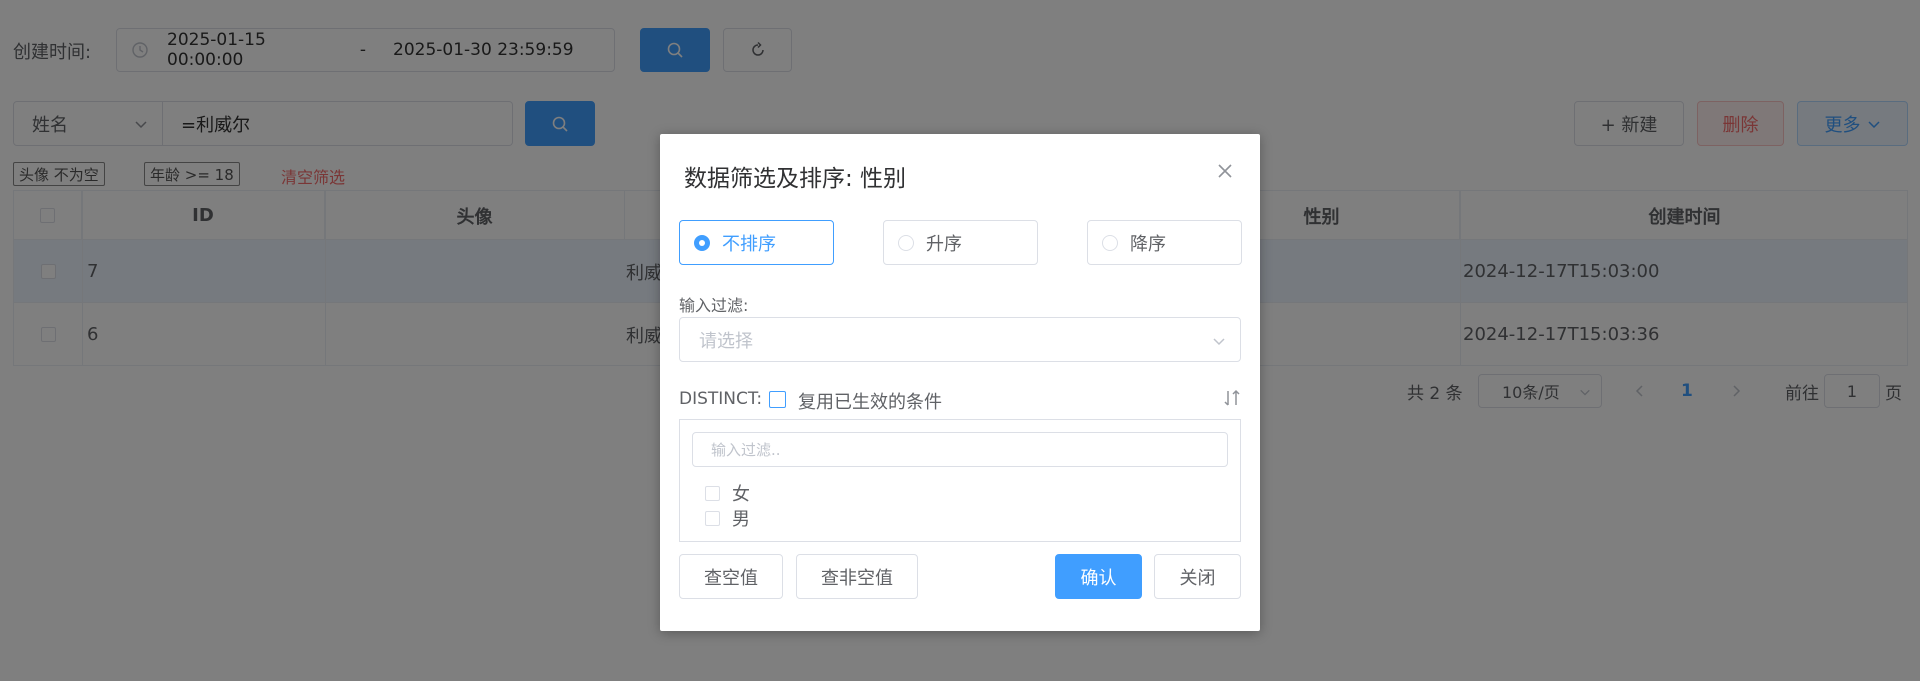 Image resolution: width=1920 pixels, height=681 pixels. What do you see at coordinates (795, 179) in the screenshot?
I see `dialog-title: 数据筛选及排序: 性别` at bounding box center [795, 179].